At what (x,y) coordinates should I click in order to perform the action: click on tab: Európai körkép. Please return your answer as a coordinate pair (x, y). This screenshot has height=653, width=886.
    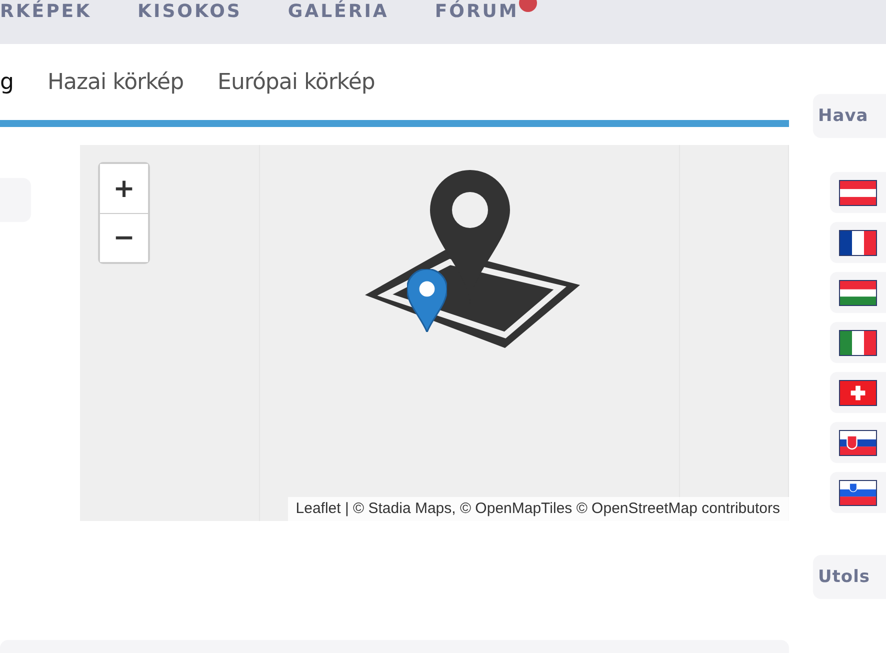
    Looking at the image, I should click on (296, 82).